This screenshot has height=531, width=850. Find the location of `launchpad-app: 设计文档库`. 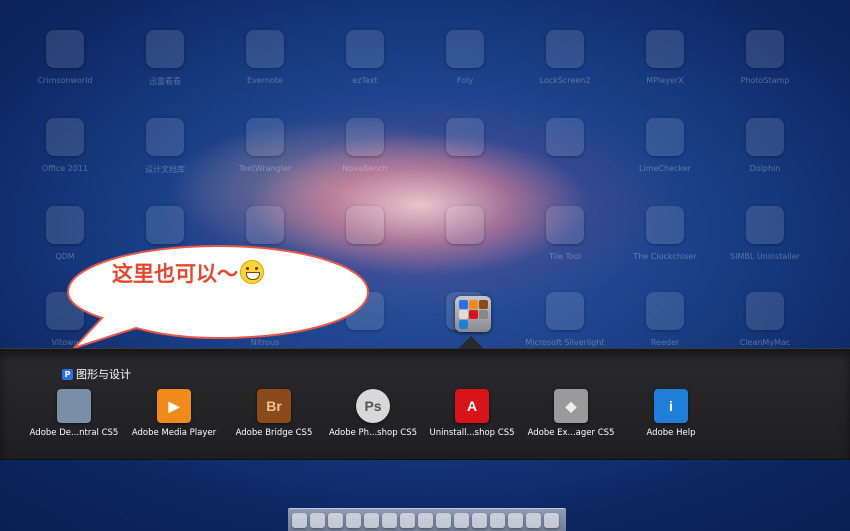

launchpad-app: 设计文档库 is located at coordinates (165, 146).